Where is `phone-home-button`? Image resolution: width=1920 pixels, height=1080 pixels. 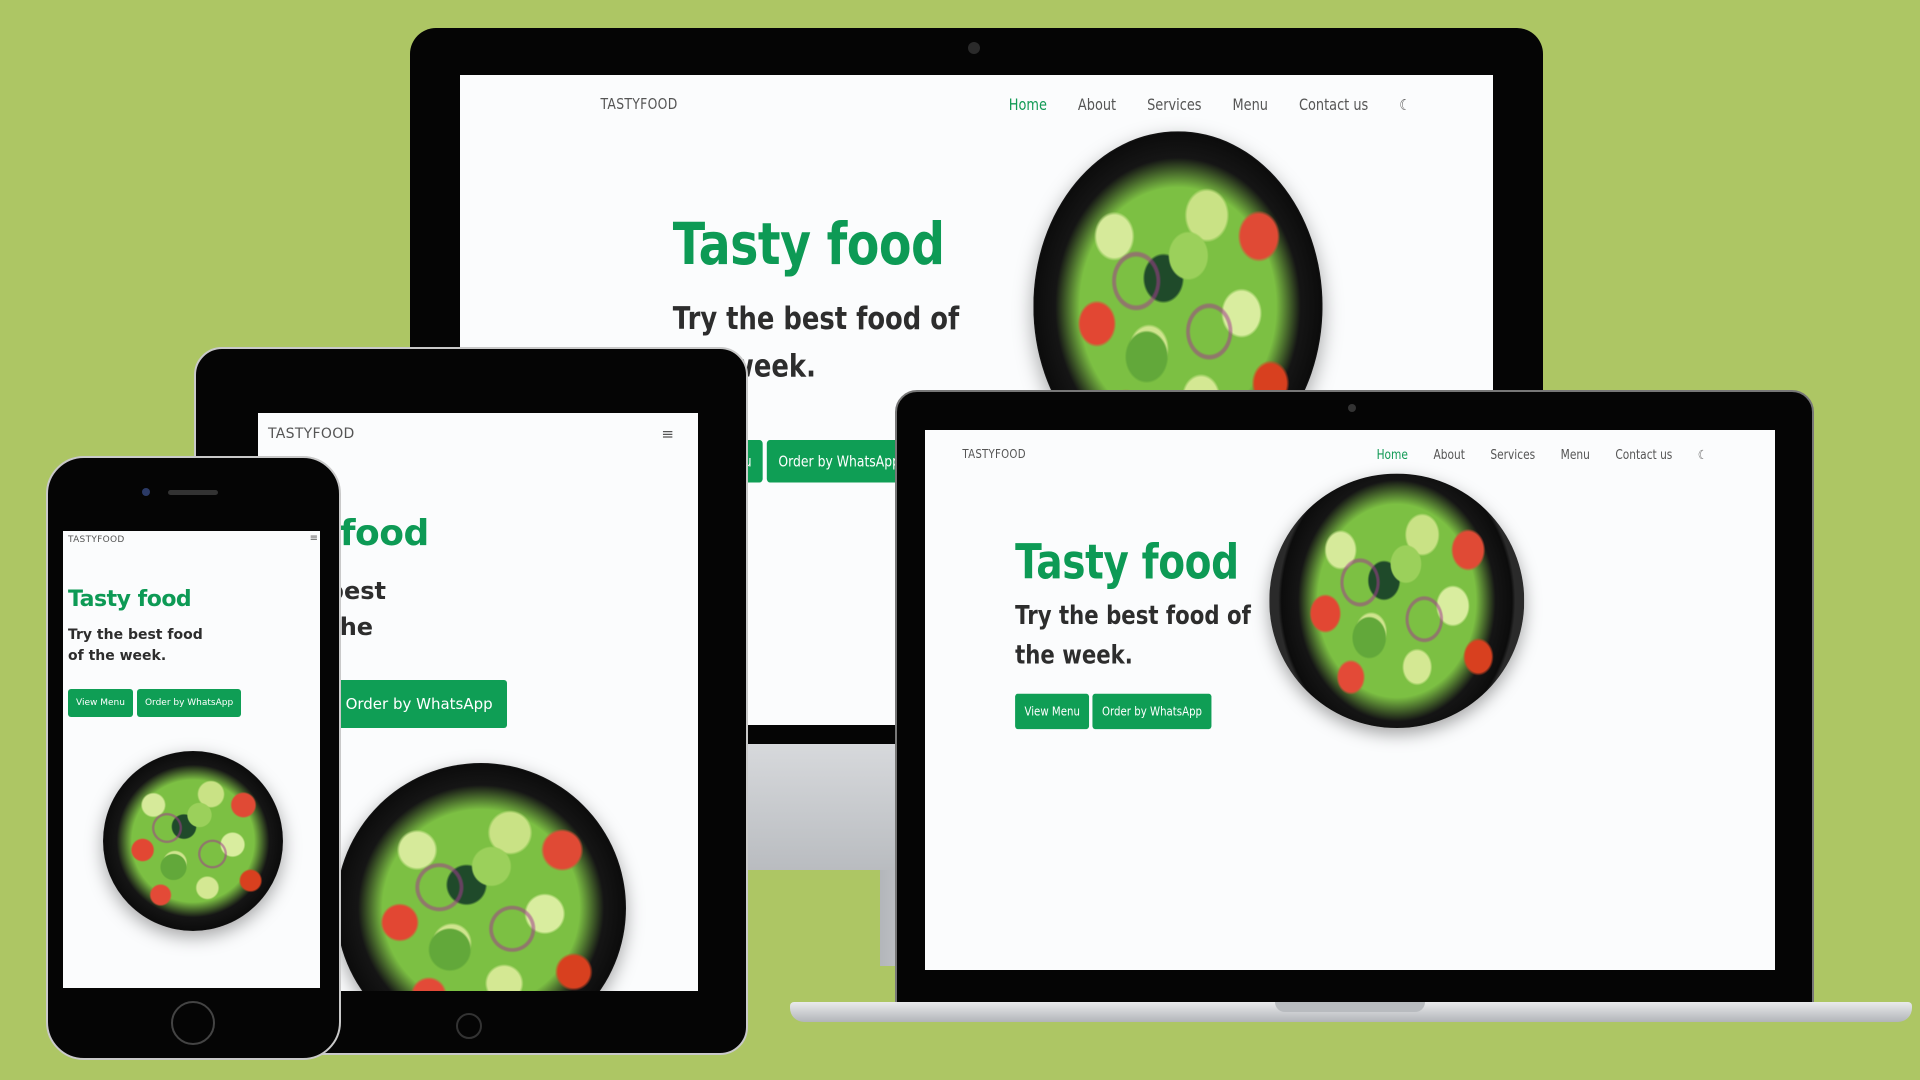 phone-home-button is located at coordinates (193, 1023).